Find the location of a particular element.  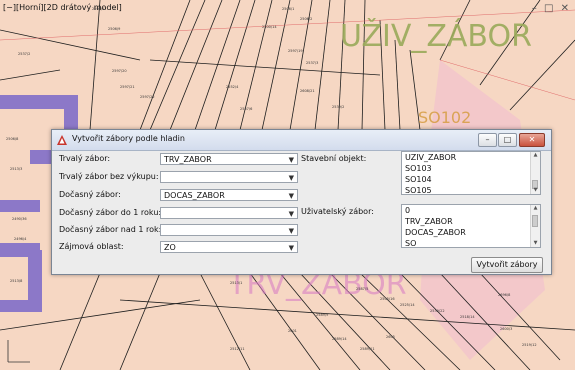

combo-value: DOCAS_ZABOR is located at coordinates (194, 195).